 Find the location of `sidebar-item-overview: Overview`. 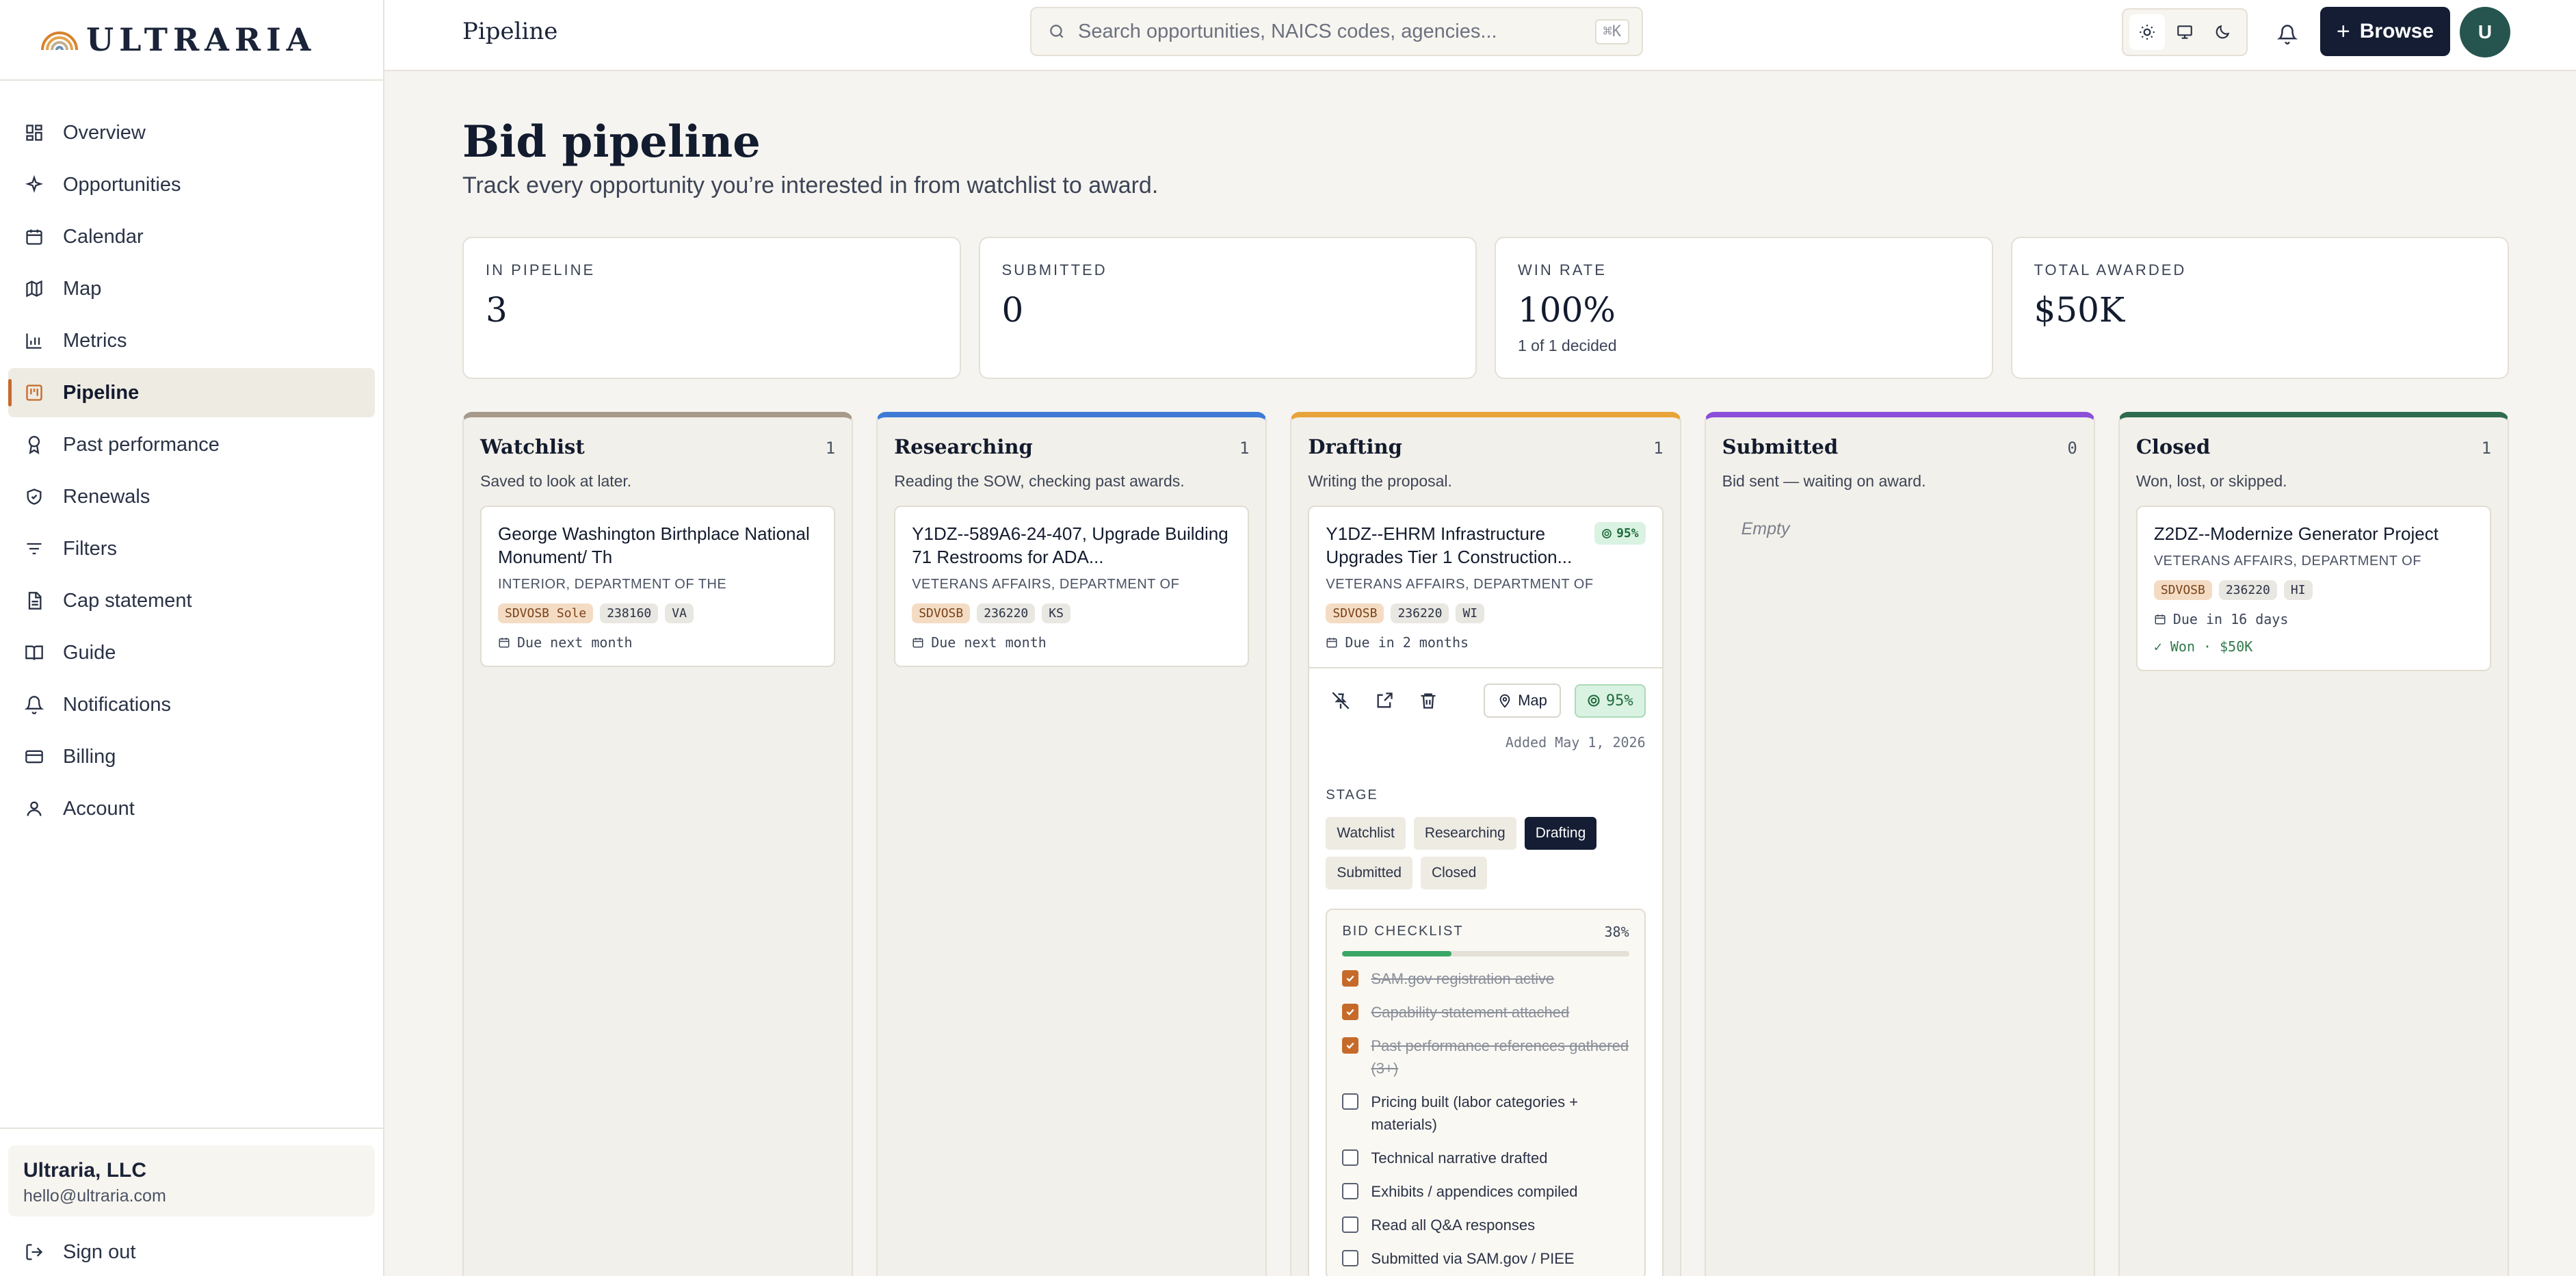

sidebar-item-overview: Overview is located at coordinates (191, 132).